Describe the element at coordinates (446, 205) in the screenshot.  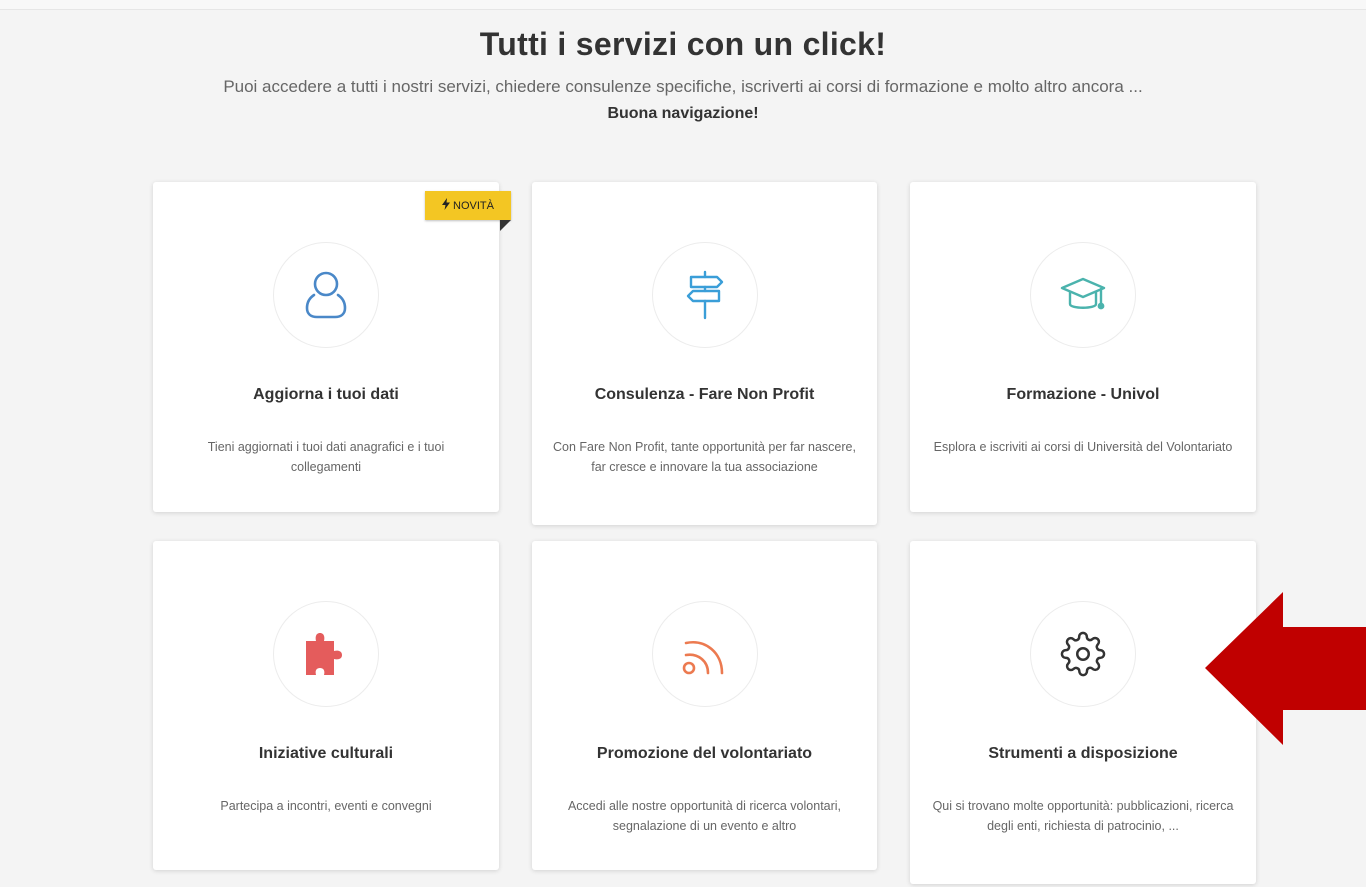
I see `lightning-icon` at that location.